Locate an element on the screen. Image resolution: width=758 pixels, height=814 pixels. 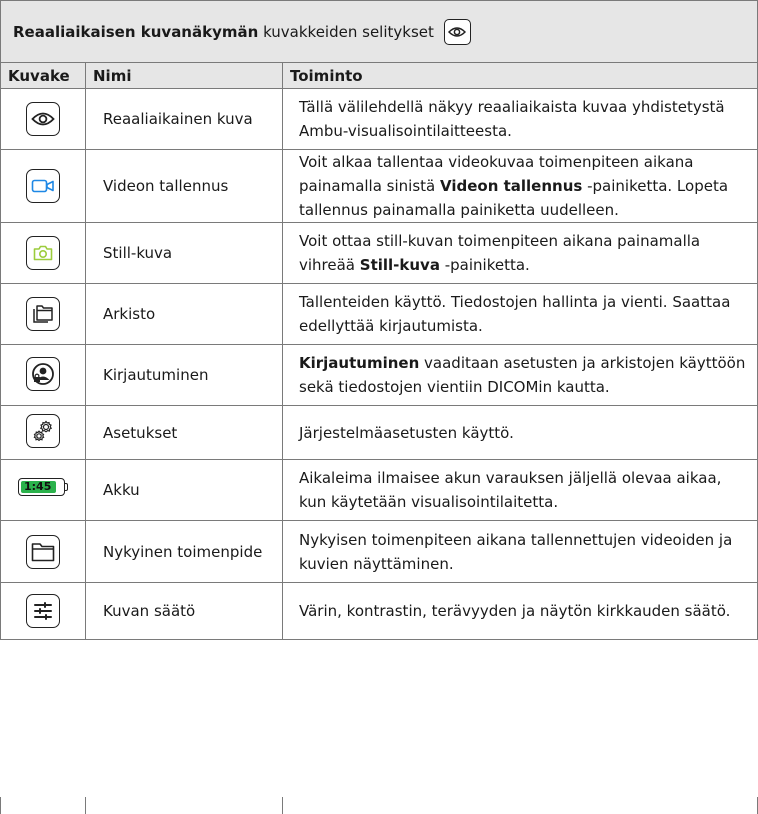
icon-function: Järjestelmäasetusten käyttö. is located at coordinates (519, 432).